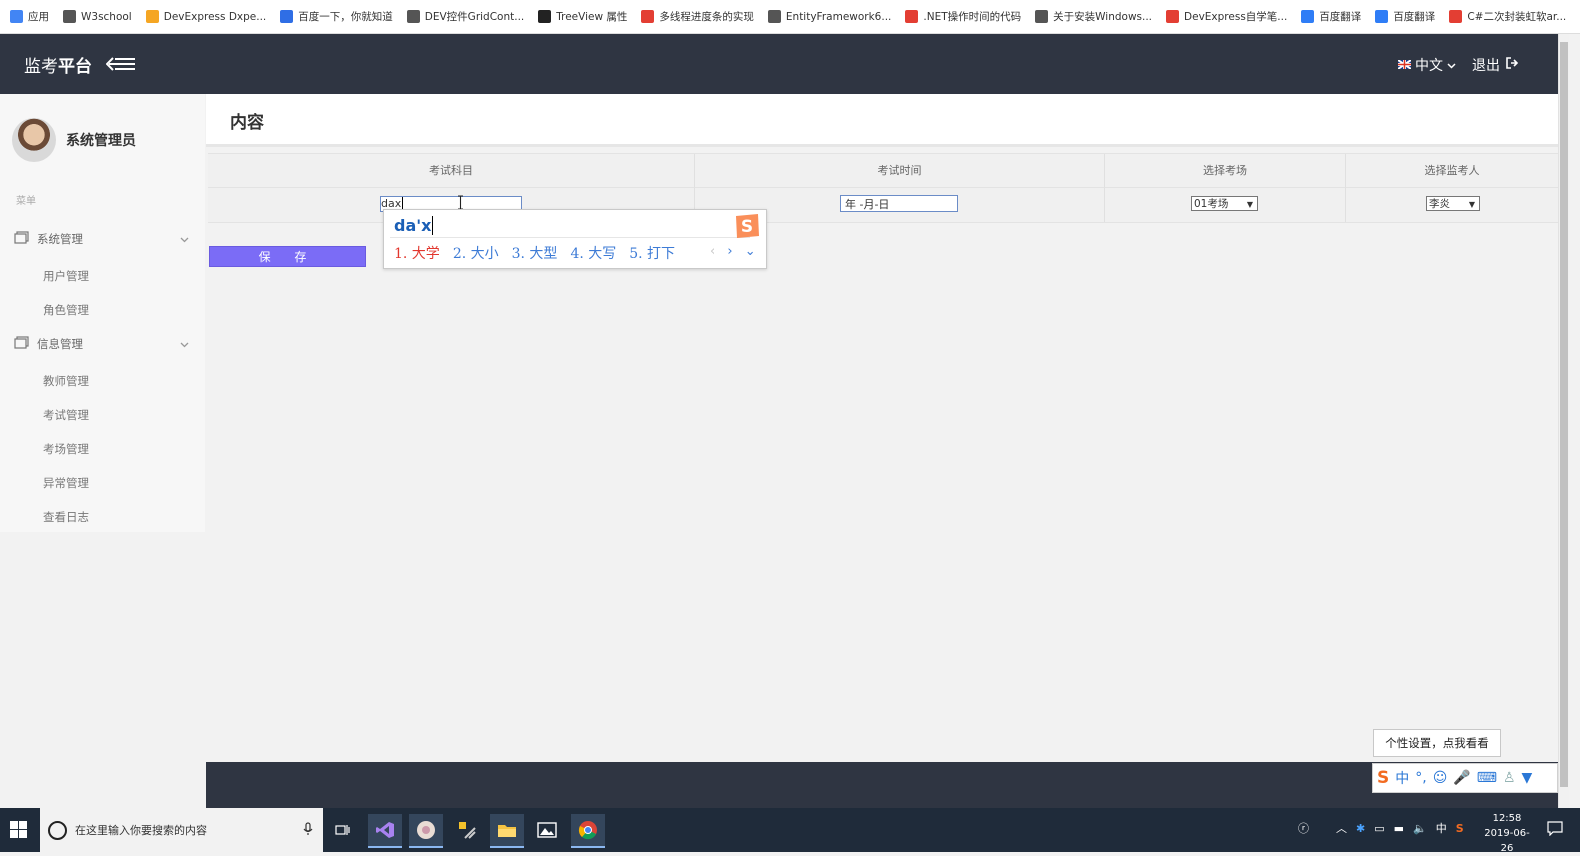 The width and height of the screenshot is (1580, 856). I want to click on vertical-scrollbar, so click(1563, 421).